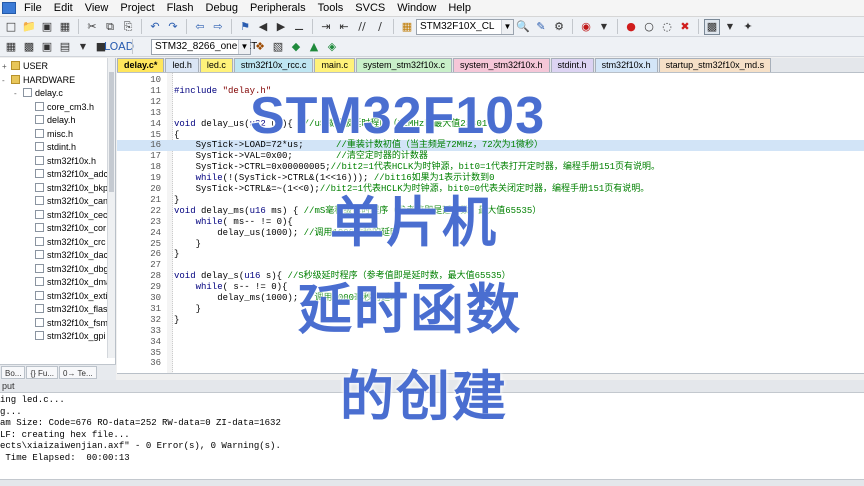 The height and width of the screenshot is (486, 864). Describe the element at coordinates (370, 8) in the screenshot. I see `menu-item-svcs: SVCS` at that location.